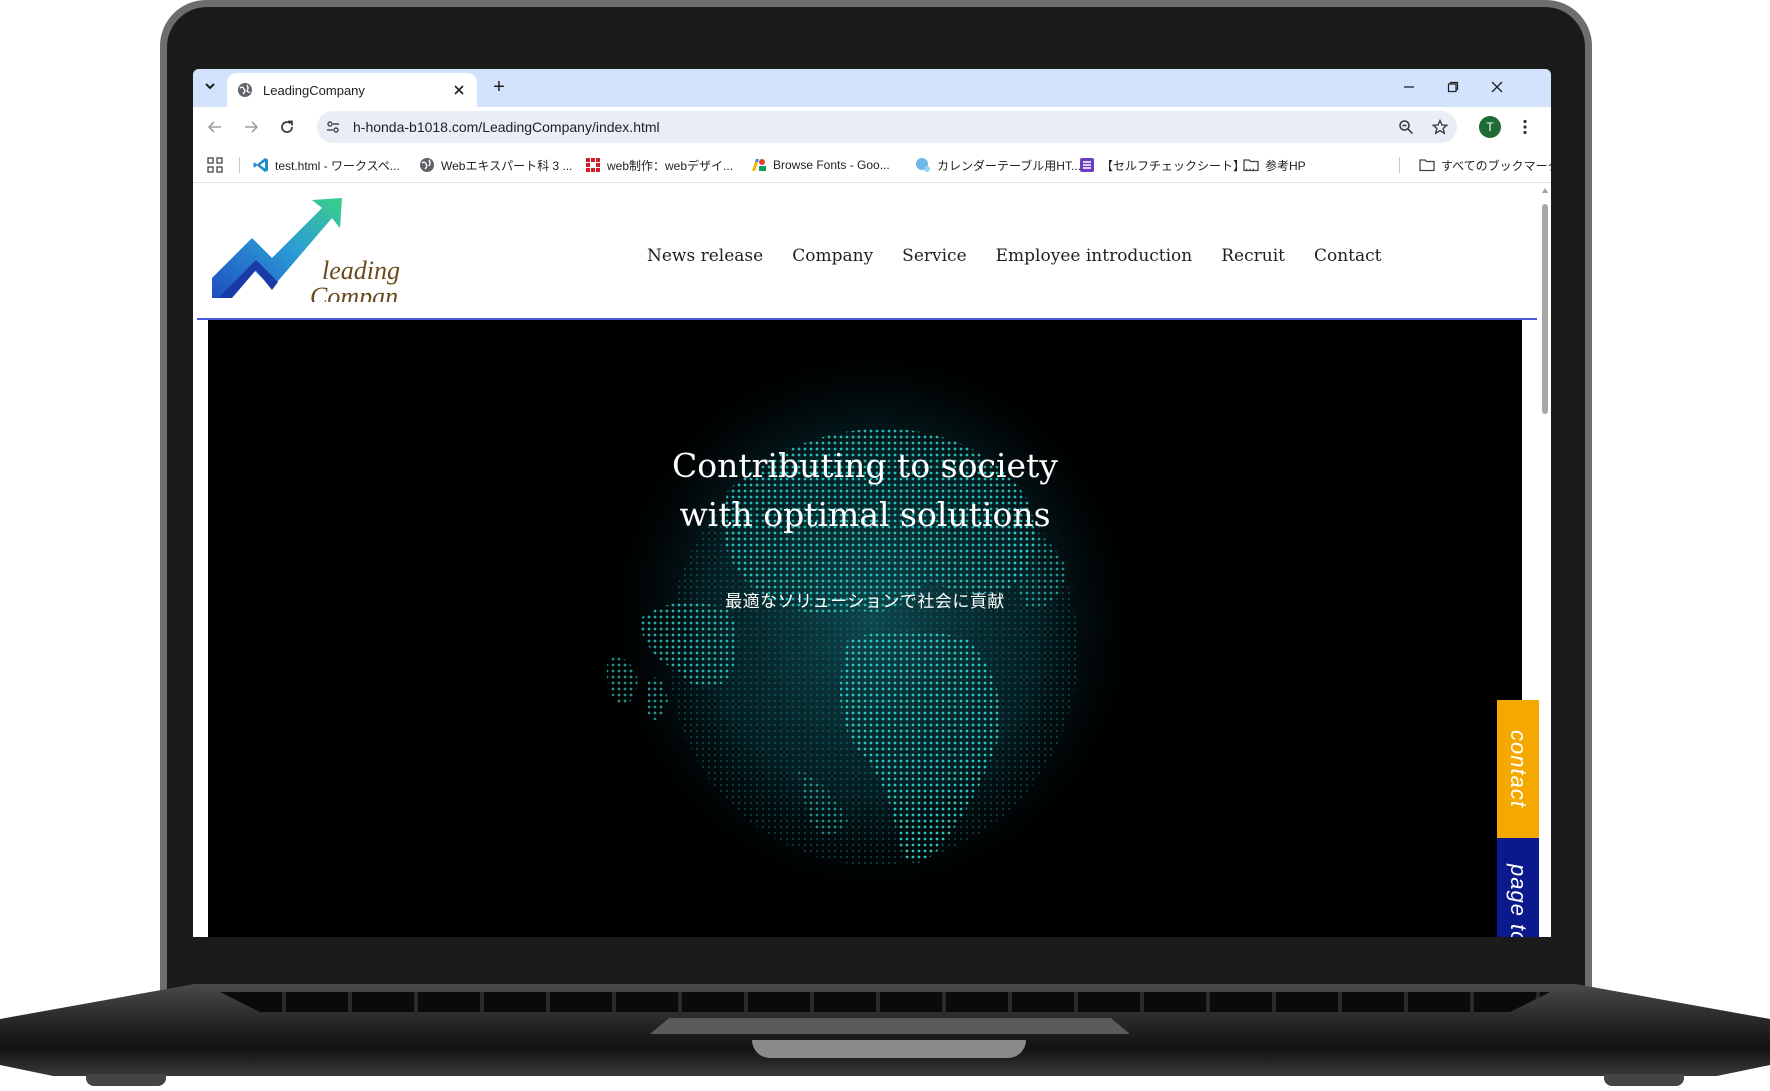 This screenshot has width=1770, height=1091. Describe the element at coordinates (759, 165) in the screenshot. I see `google-fonts-icon` at that location.